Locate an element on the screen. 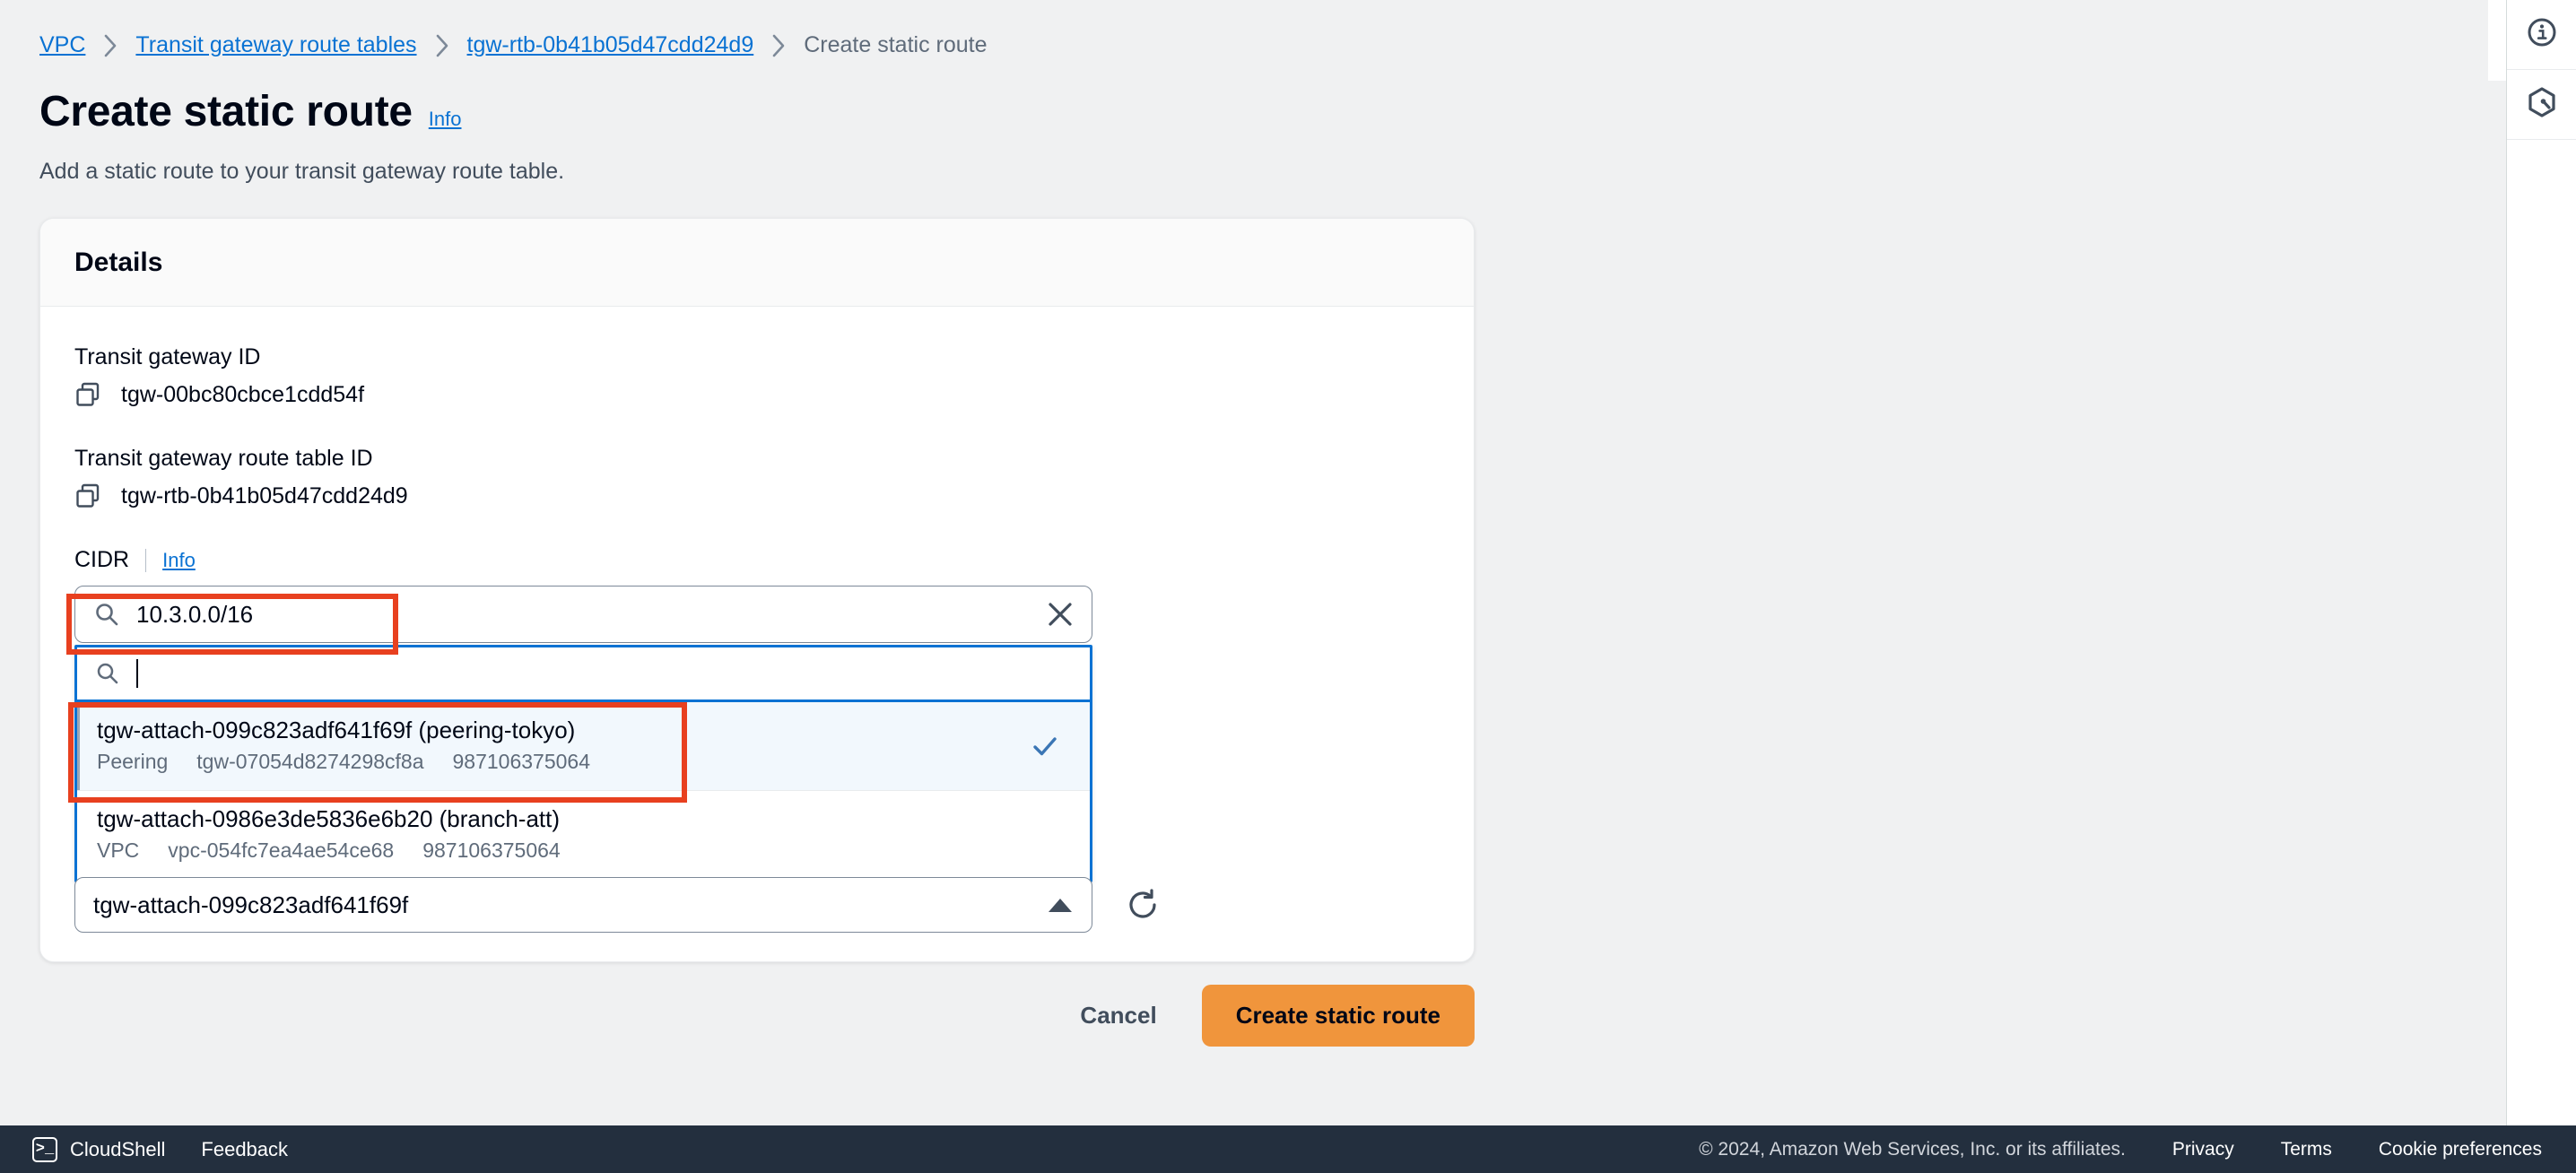 This screenshot has height=1173, width=2576. cloudshell-icon: >_ is located at coordinates (44, 1149).